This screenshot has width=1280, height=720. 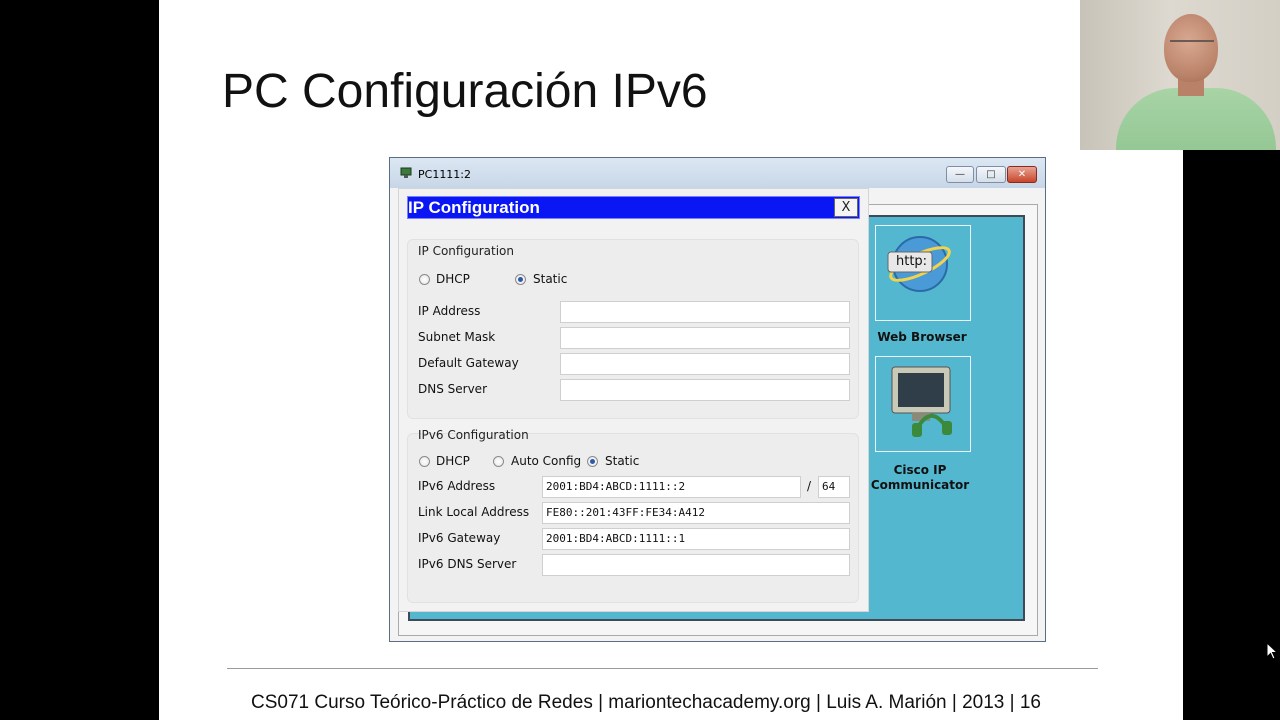 I want to click on ipv6-static-label: Static, so click(x=622, y=461).